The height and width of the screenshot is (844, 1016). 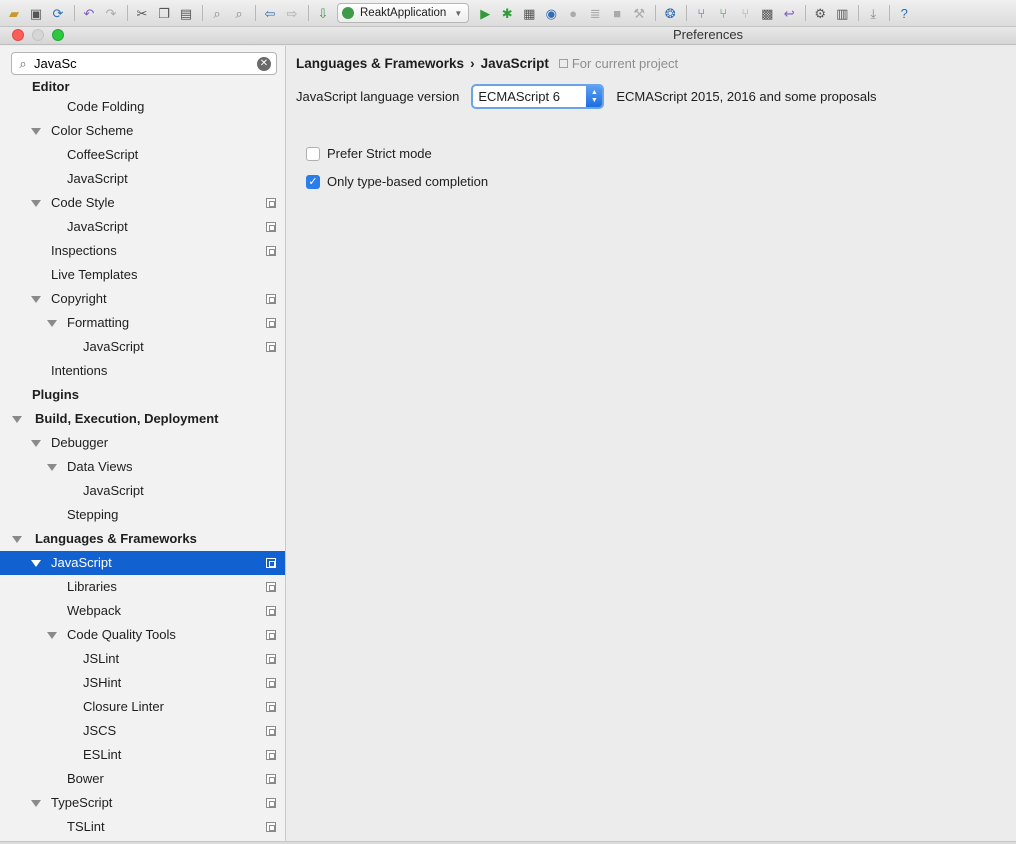 What do you see at coordinates (458, 13) in the screenshot?
I see `chevron-down-icon: ▼` at bounding box center [458, 13].